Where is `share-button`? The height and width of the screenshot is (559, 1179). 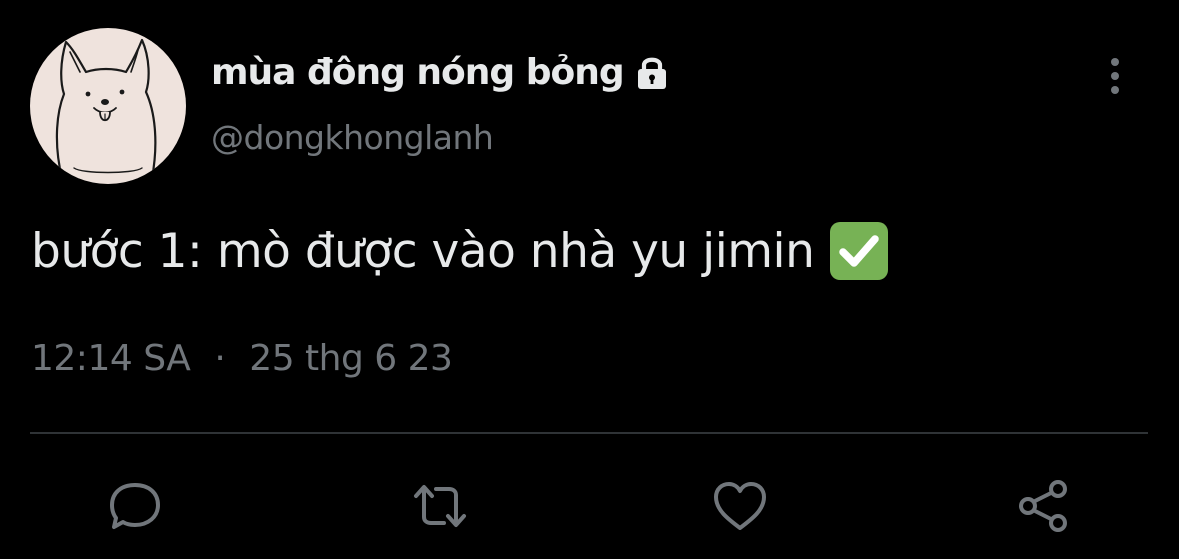 share-button is located at coordinates (1044, 506).